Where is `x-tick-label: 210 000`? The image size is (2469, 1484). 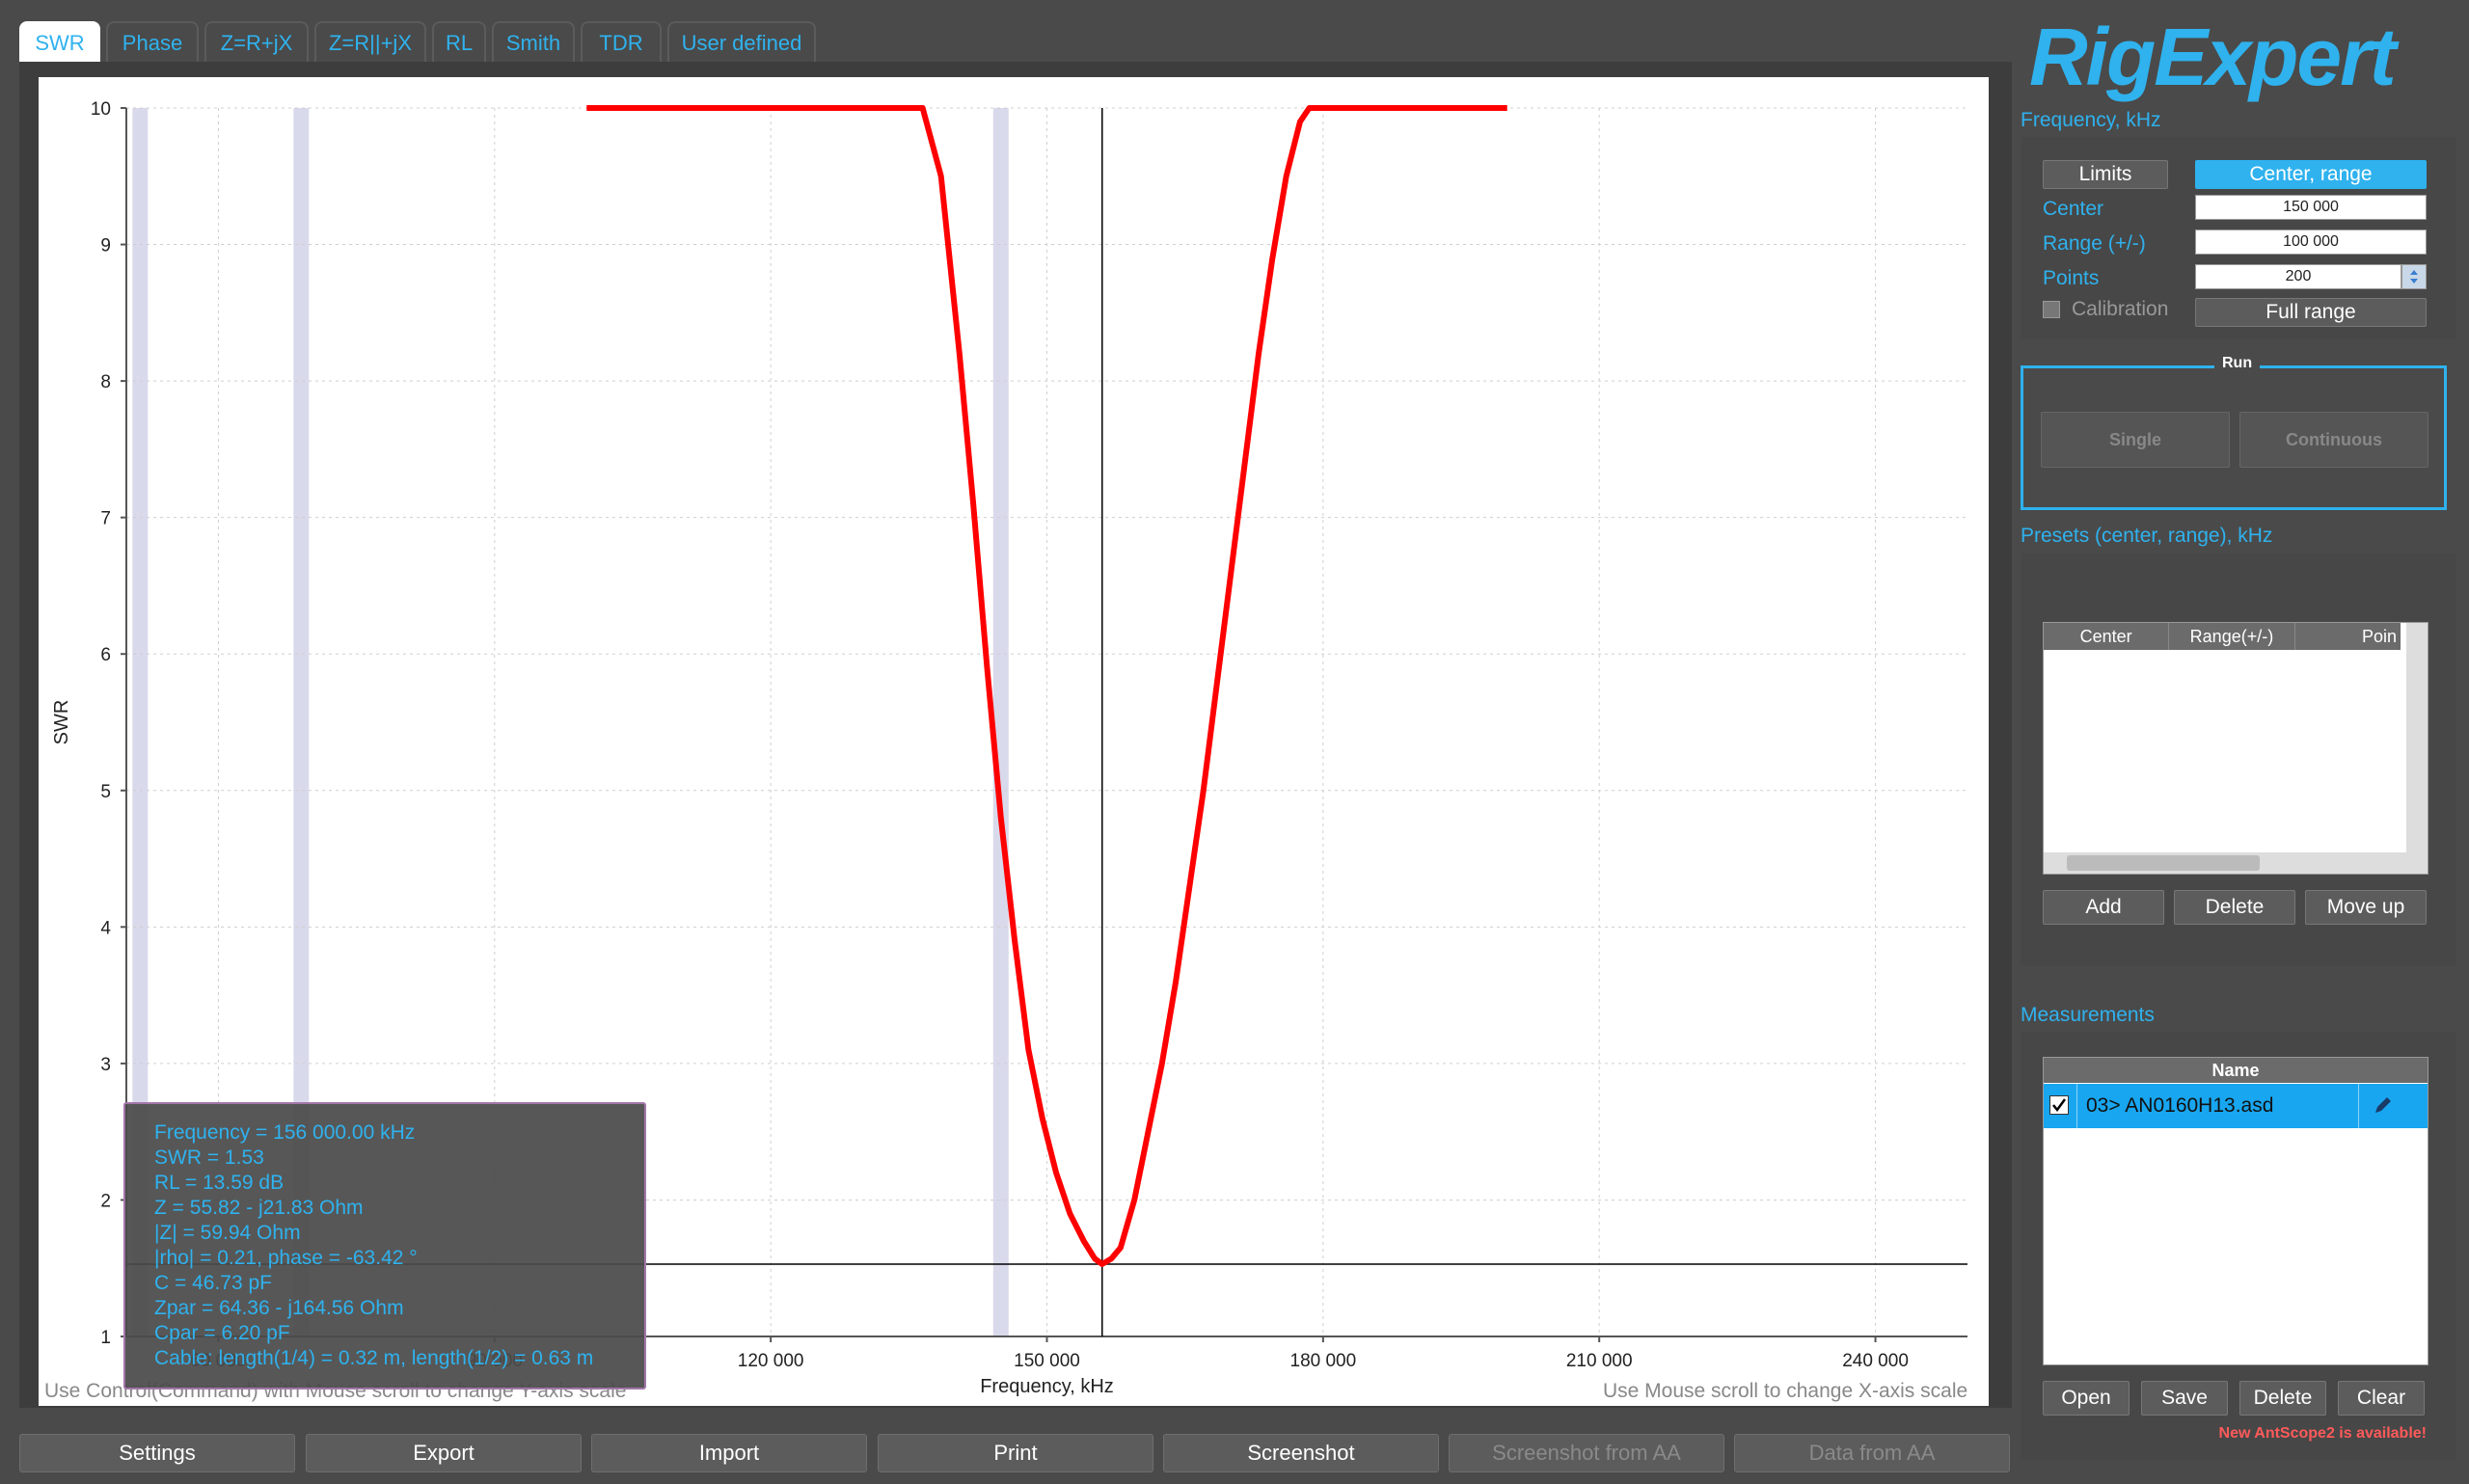 x-tick-label: 210 000 is located at coordinates (1600, 1361).